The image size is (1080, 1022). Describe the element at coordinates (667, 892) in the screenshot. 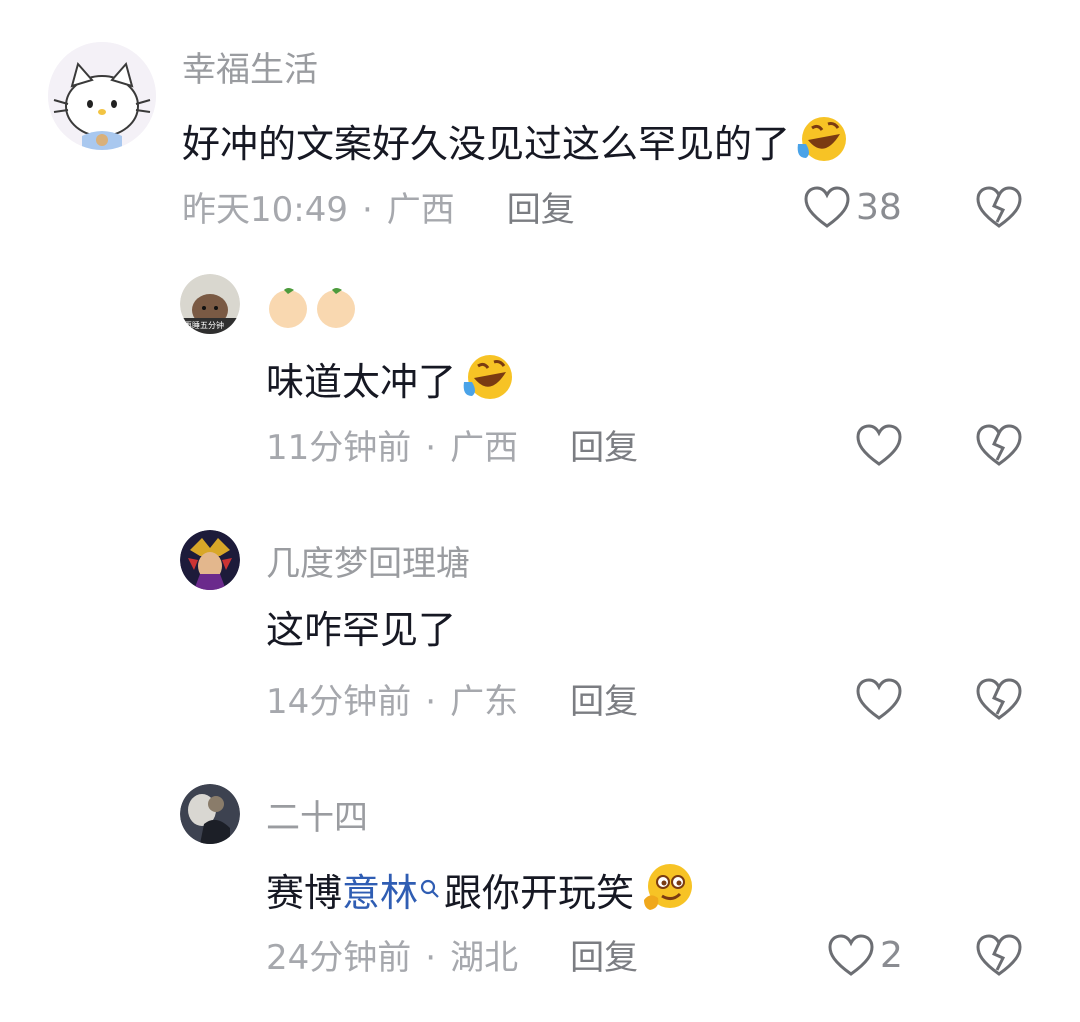

I see `thinking-smirk-emoji` at that location.